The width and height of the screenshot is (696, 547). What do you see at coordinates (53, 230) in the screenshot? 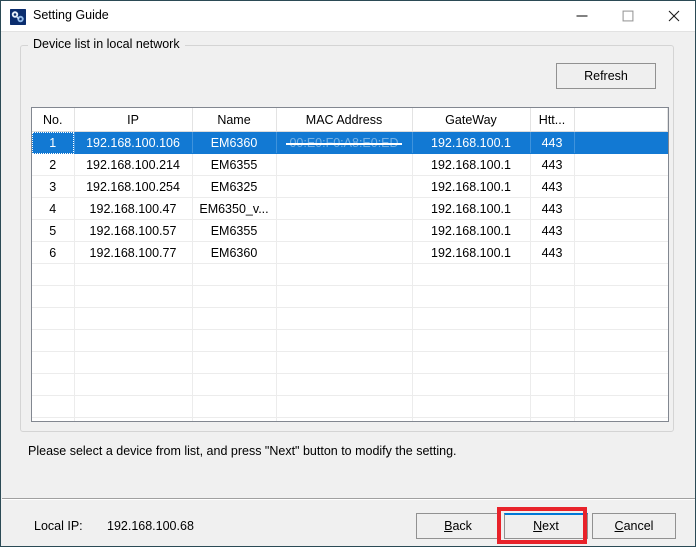
I see `cell-no: 5` at bounding box center [53, 230].